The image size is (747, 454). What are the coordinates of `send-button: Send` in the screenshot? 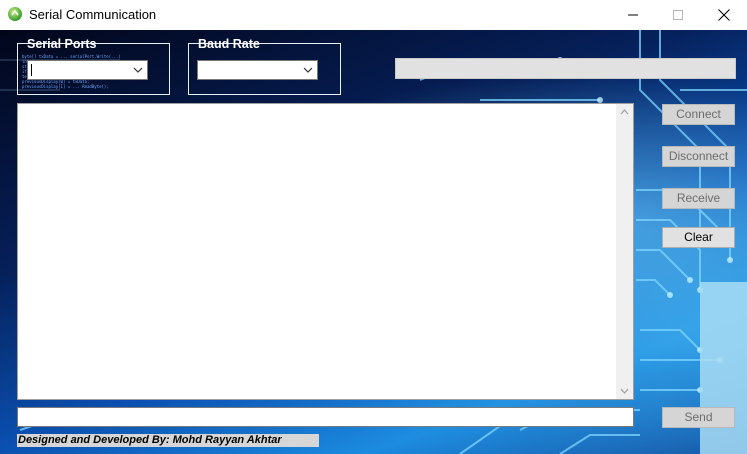 It's located at (698, 417).